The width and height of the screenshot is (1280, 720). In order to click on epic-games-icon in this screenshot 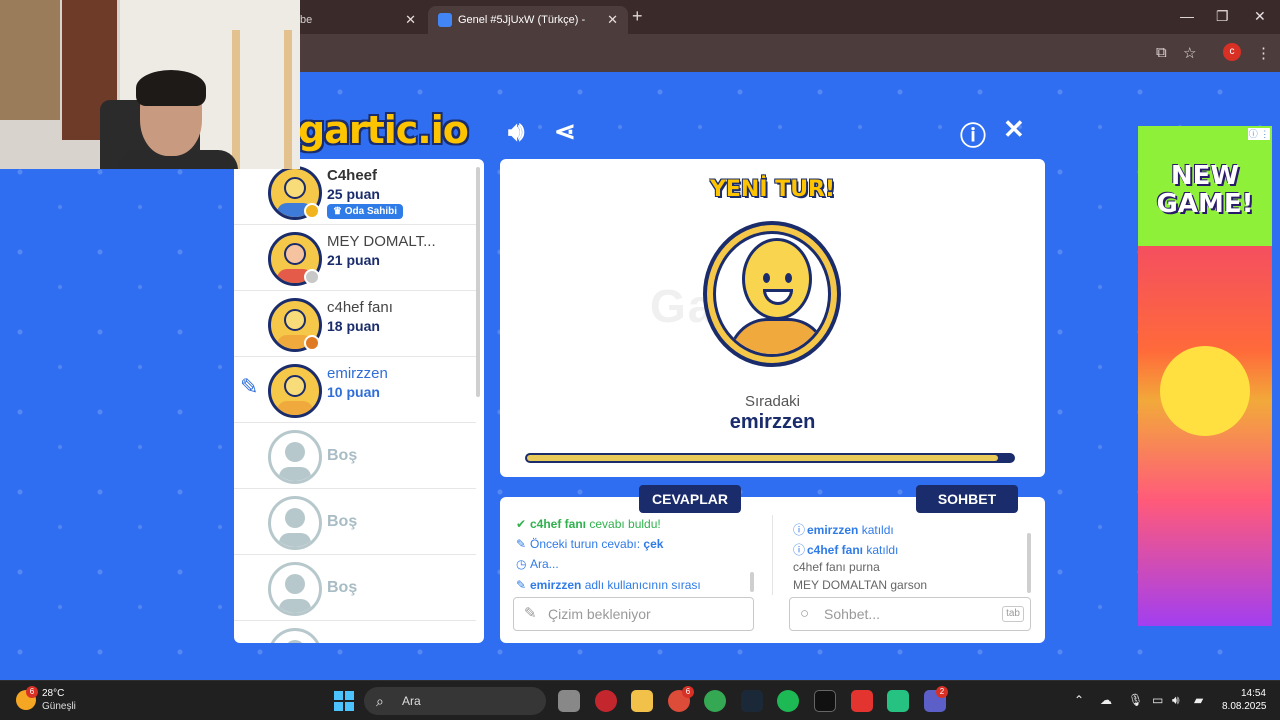, I will do `click(825, 701)`.